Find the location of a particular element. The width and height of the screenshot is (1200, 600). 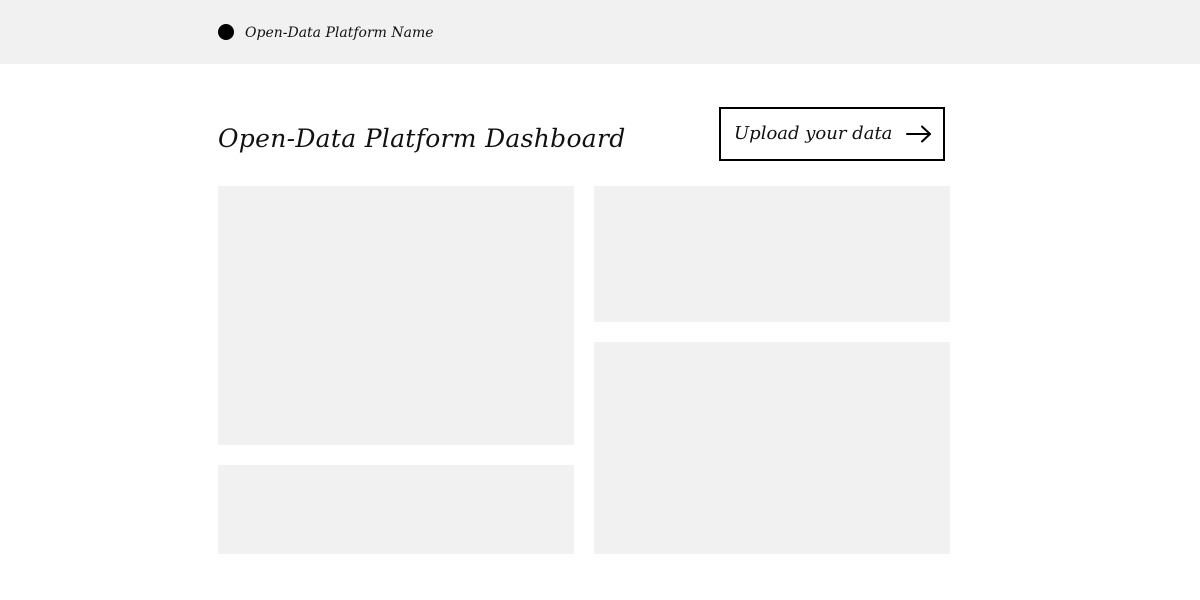

upload-data-button: Upload your data is located at coordinates (832, 134).